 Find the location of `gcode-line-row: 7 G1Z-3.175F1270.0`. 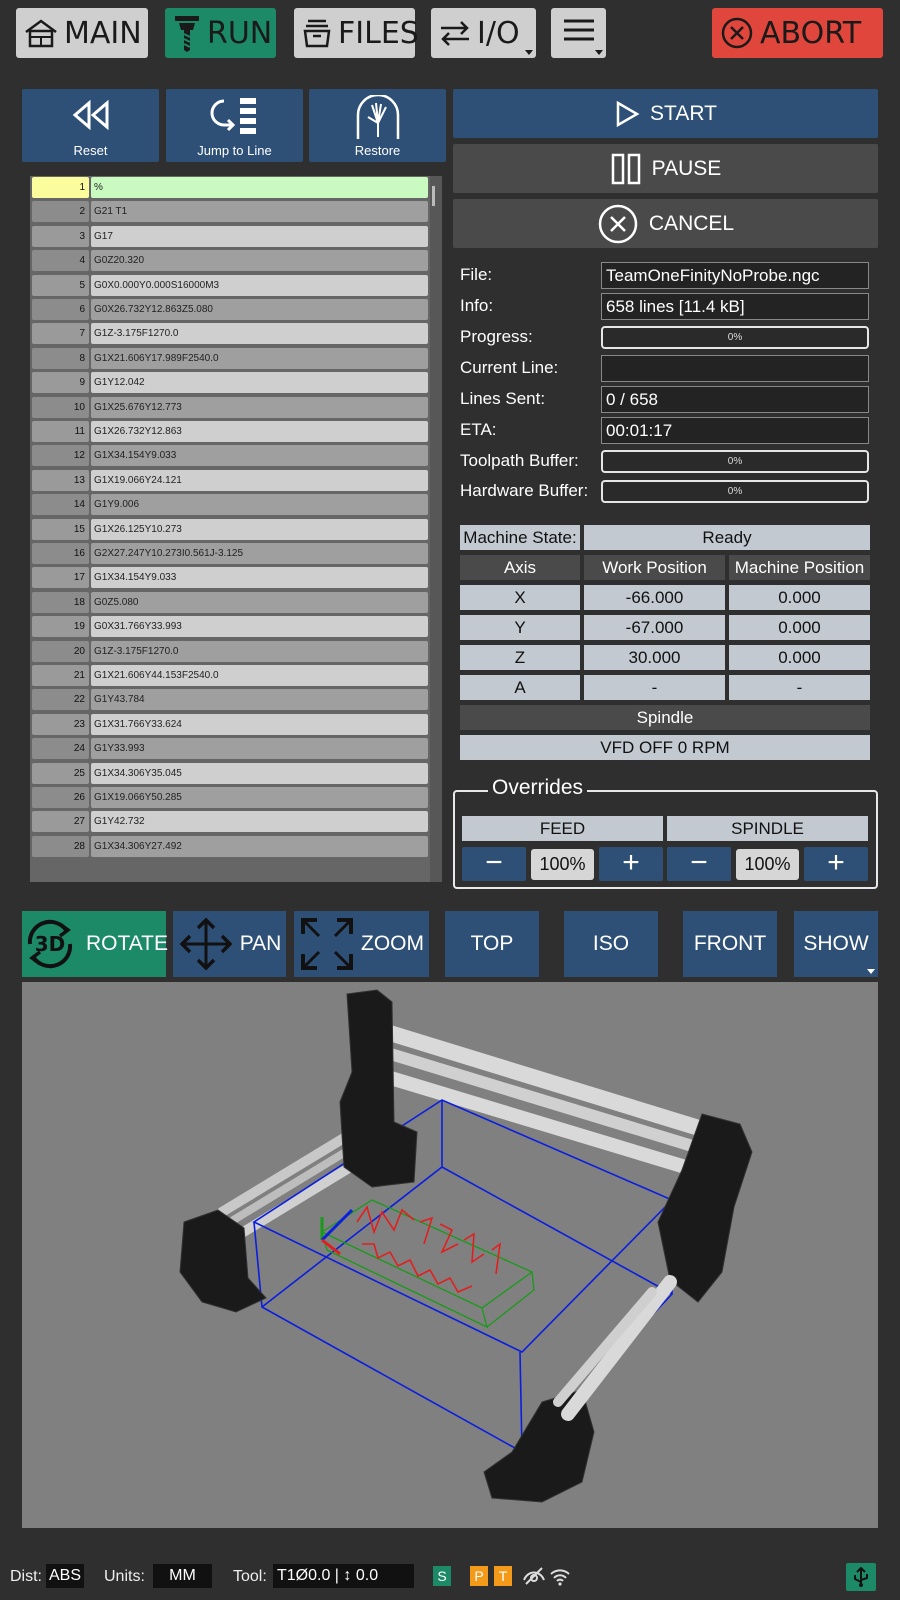

gcode-line-row: 7 G1Z-3.175F1270.0 is located at coordinates (236, 333).